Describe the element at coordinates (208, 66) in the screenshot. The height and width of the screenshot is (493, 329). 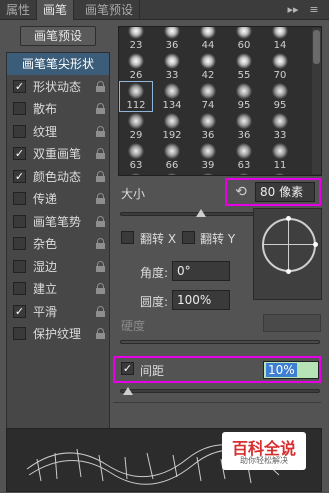
I see `brush-tip: 42` at that location.